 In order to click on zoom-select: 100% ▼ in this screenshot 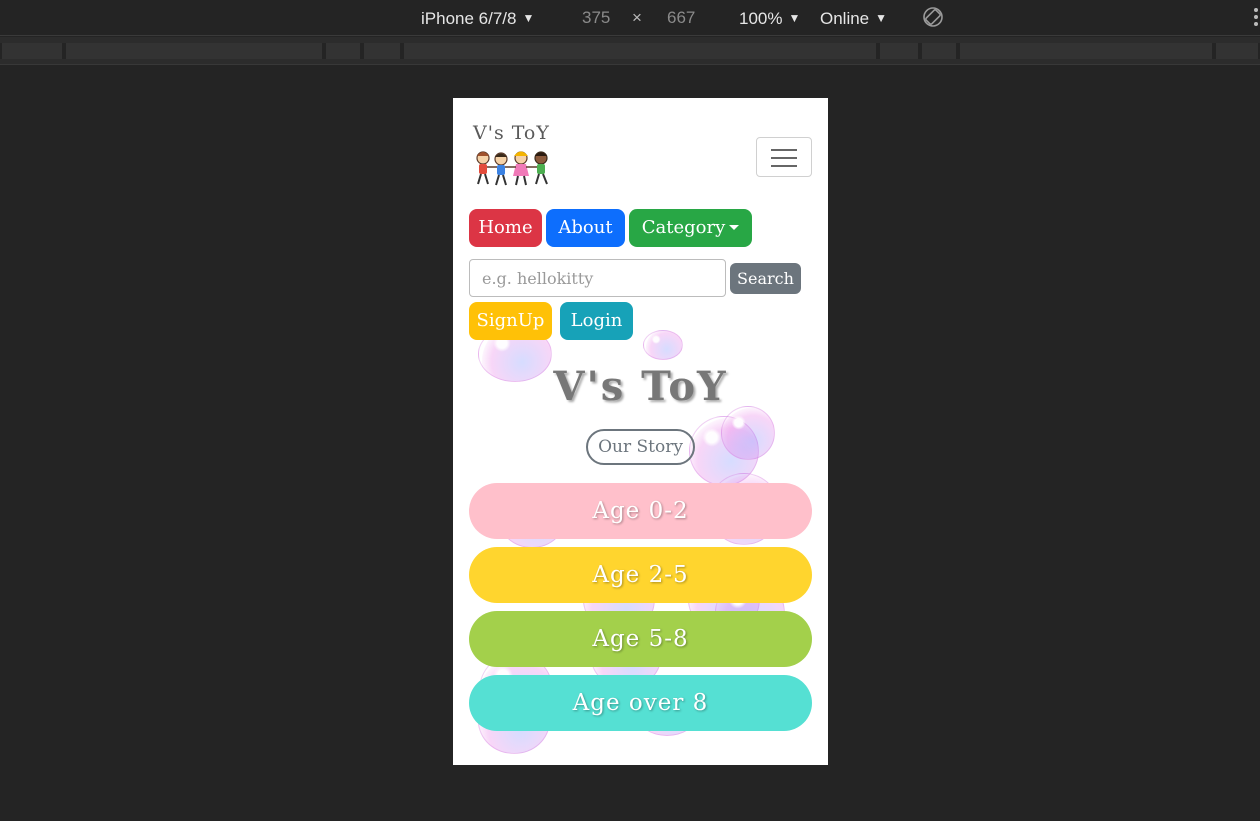, I will do `click(769, 18)`.